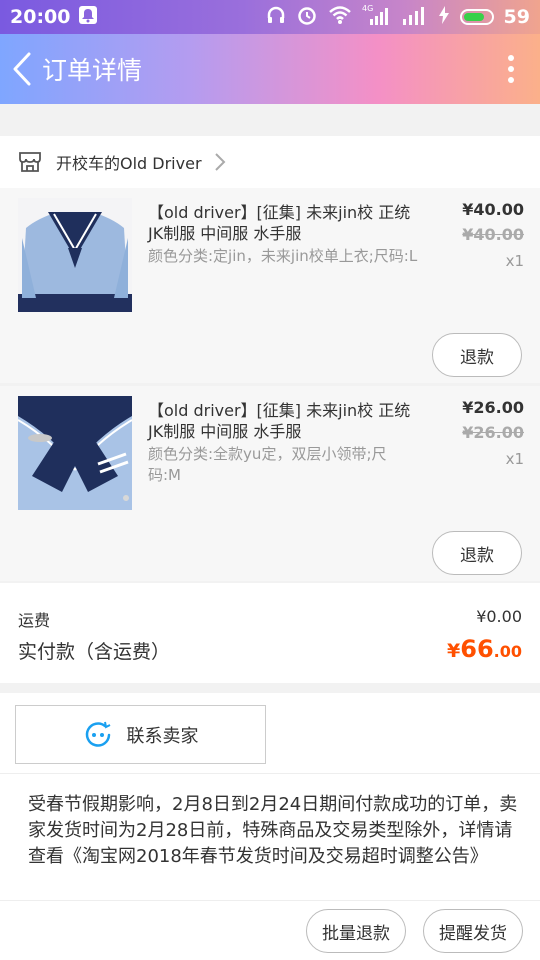  I want to click on page-title: 订单详情, so click(92, 70).